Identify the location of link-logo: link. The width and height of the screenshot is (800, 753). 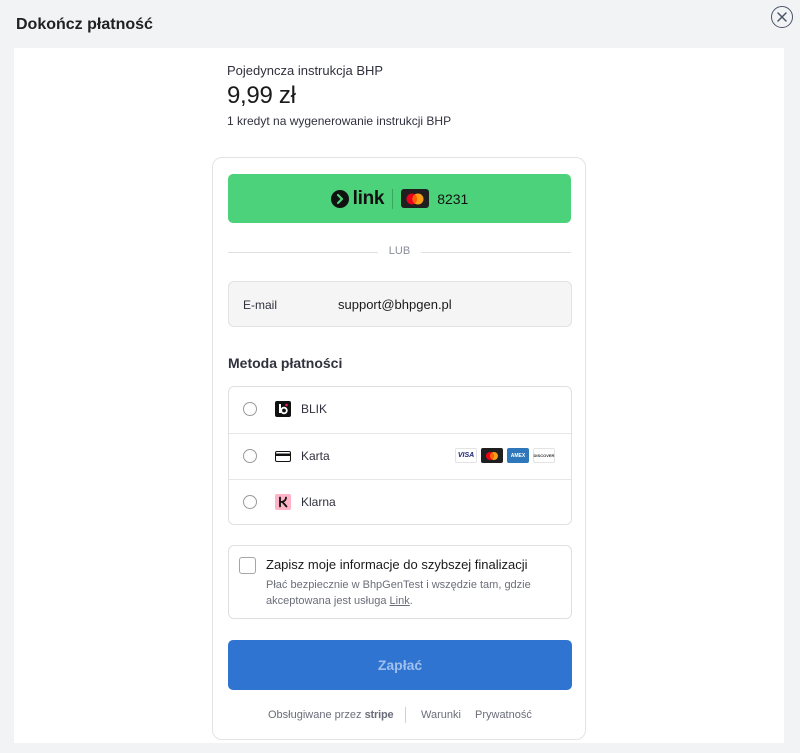
(357, 198).